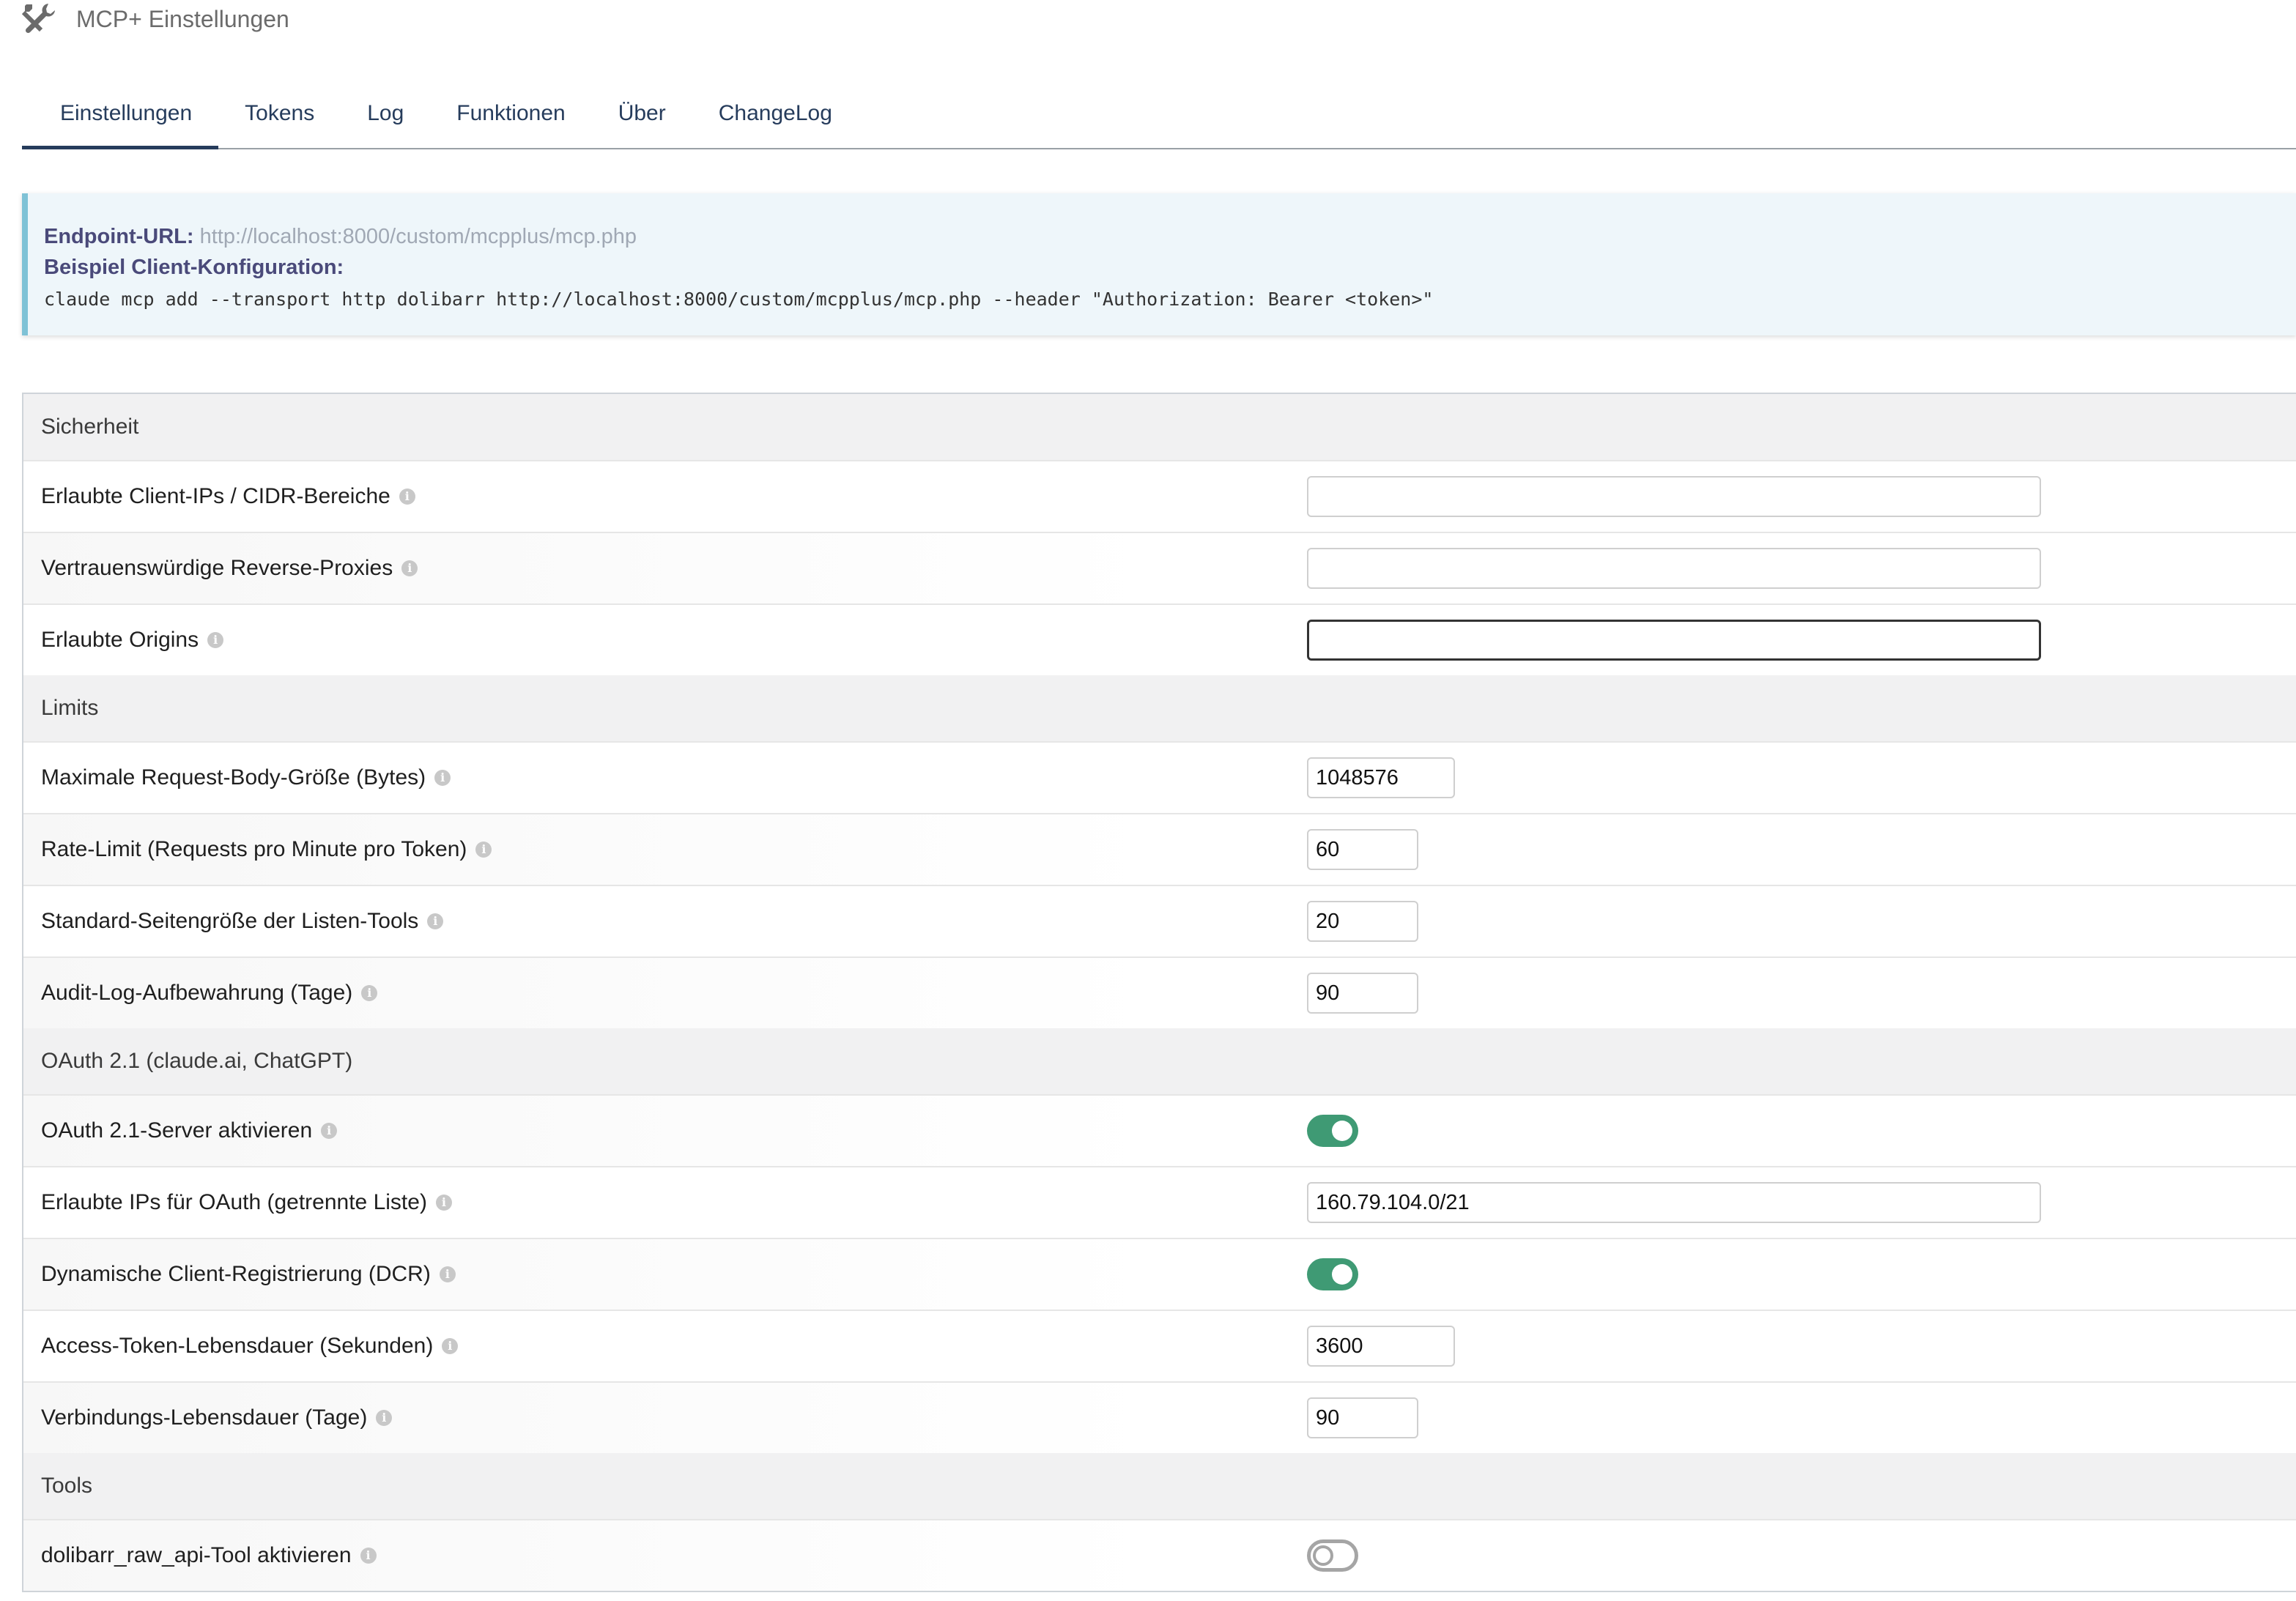  What do you see at coordinates (177, 1131) in the screenshot?
I see `oauth-enable-label: OAuth 2.1-Server aktivieren` at bounding box center [177, 1131].